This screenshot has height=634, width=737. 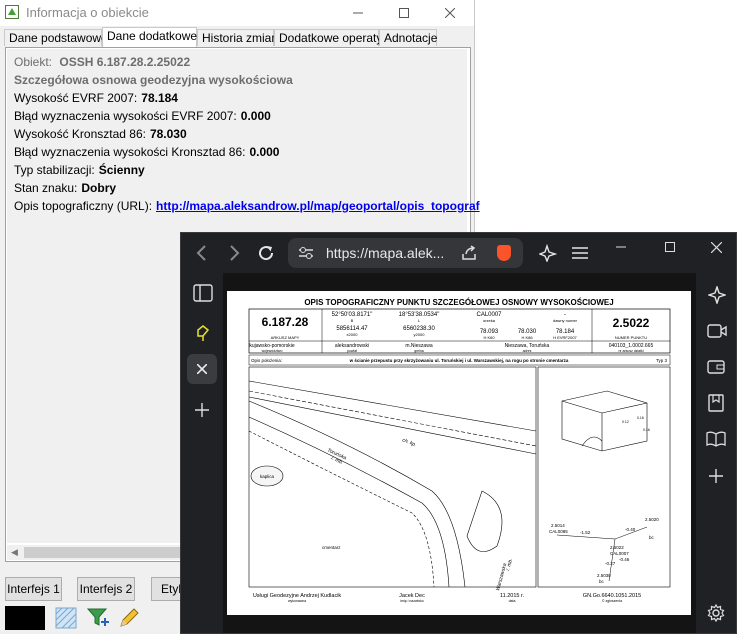 What do you see at coordinates (469, 253) in the screenshot?
I see `share-icon` at bounding box center [469, 253].